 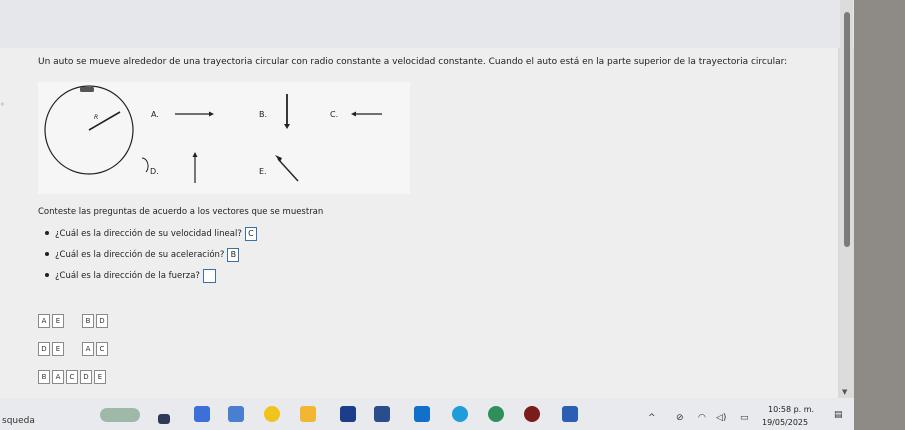 I want to click on wifi-icon: ◠, so click(x=702, y=418).